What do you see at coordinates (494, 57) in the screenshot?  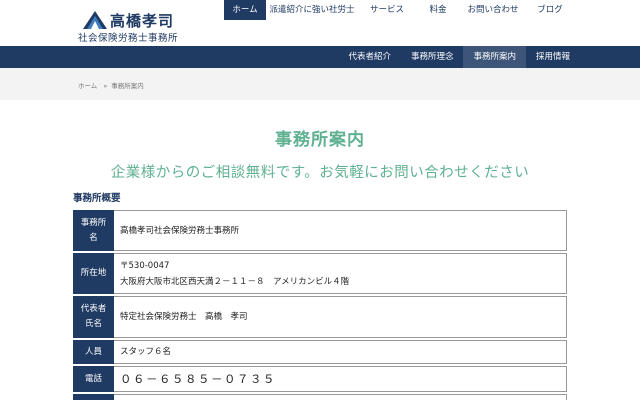 I see `sub-nav-item-office-info: 事務所案内` at bounding box center [494, 57].